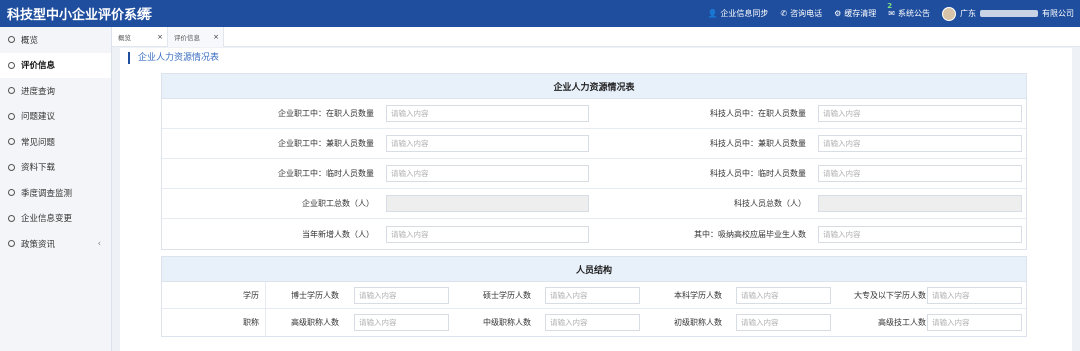 The height and width of the screenshot is (351, 1080). Describe the element at coordinates (838, 13) in the screenshot. I see `gear-icon: ⚙` at that location.